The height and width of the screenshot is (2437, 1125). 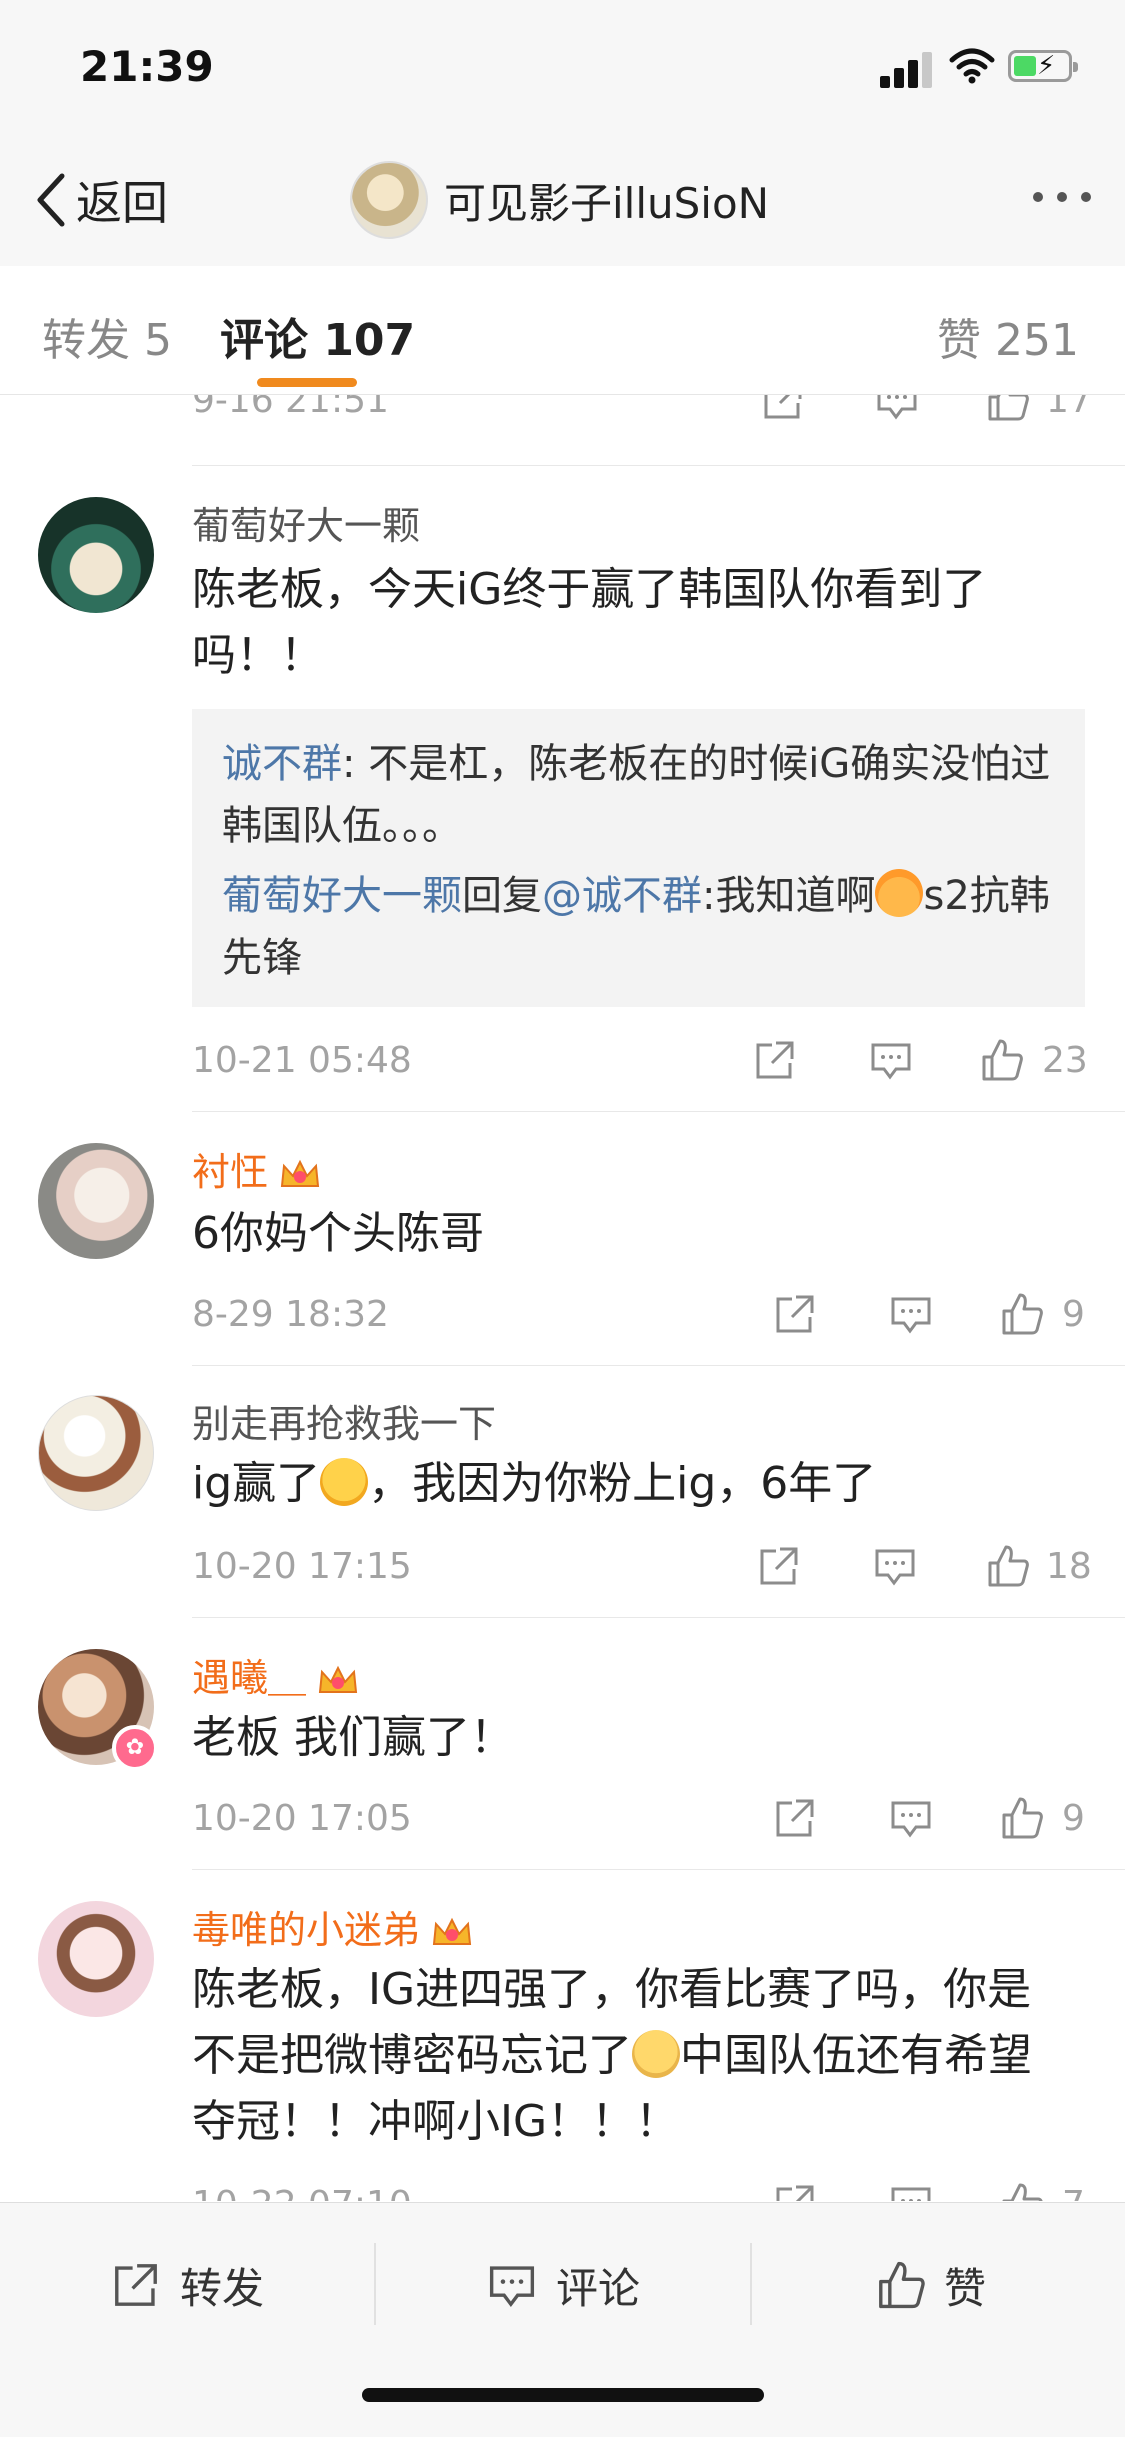 I want to click on comment-label: 评论, so click(x=598, y=2288).